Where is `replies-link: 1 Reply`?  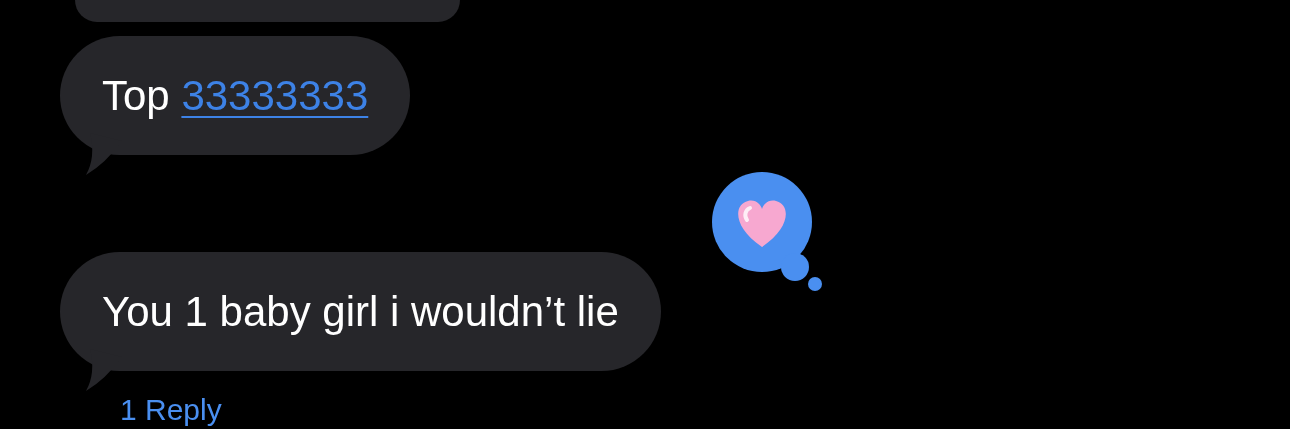 replies-link: 1 Reply is located at coordinates (171, 410).